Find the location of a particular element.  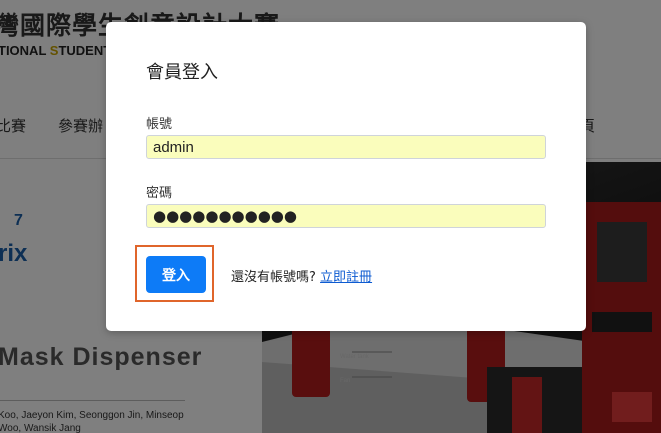

modal-title: 會員登入 is located at coordinates (182, 72).